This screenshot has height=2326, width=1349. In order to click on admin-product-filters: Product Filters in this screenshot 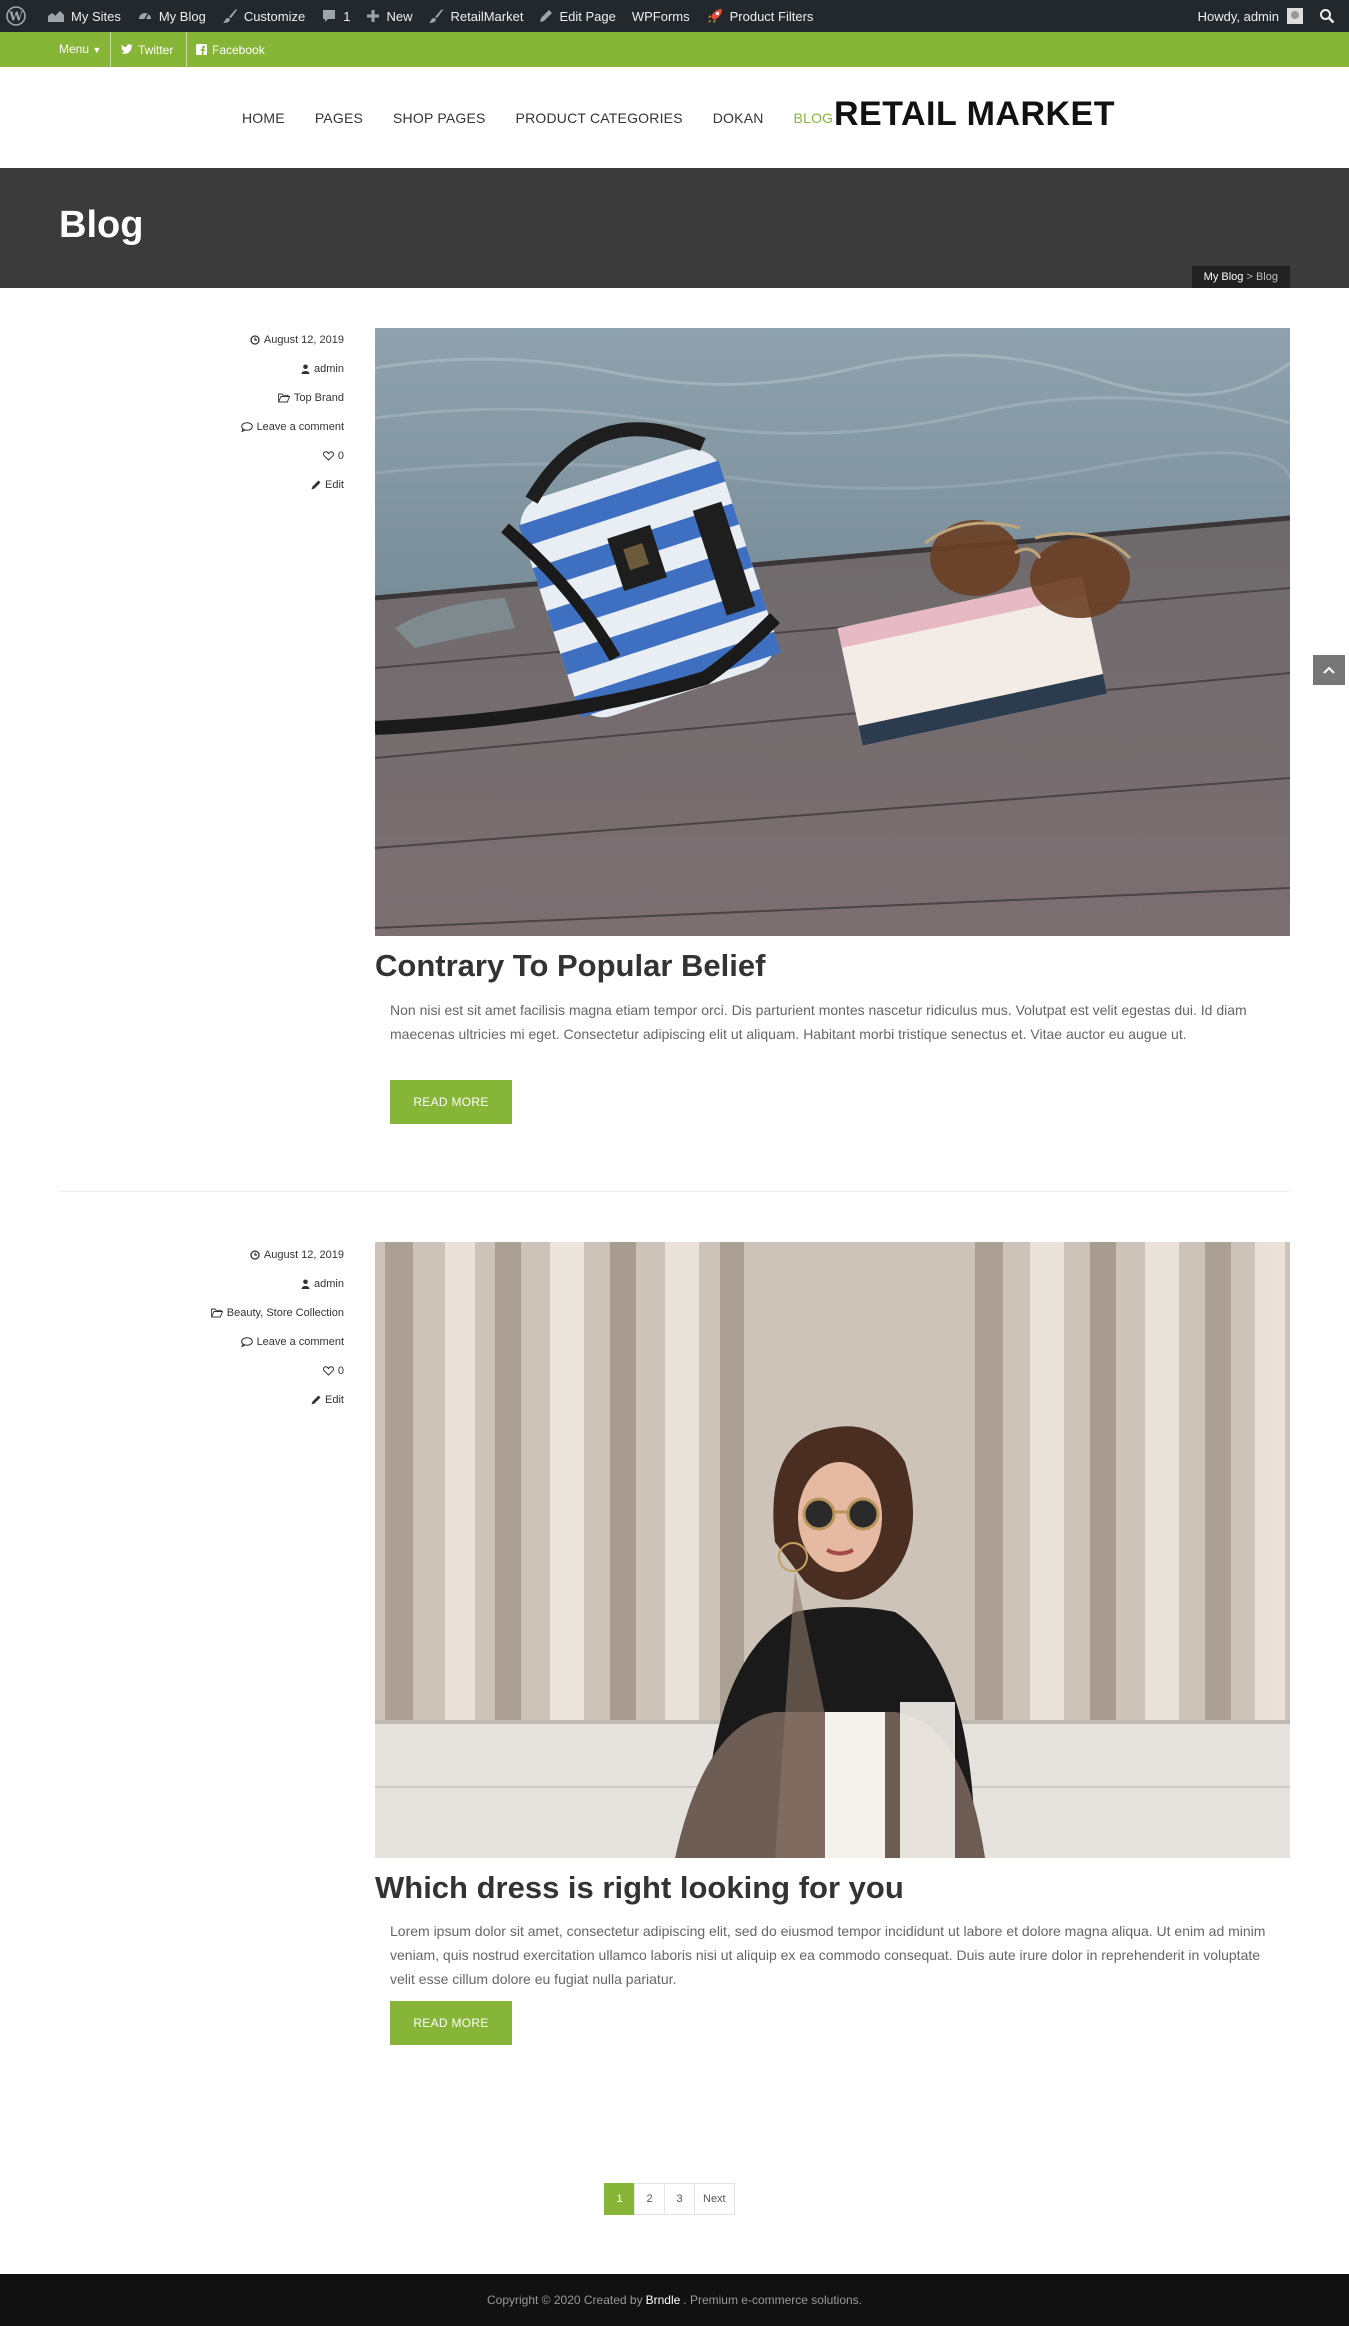, I will do `click(760, 16)`.